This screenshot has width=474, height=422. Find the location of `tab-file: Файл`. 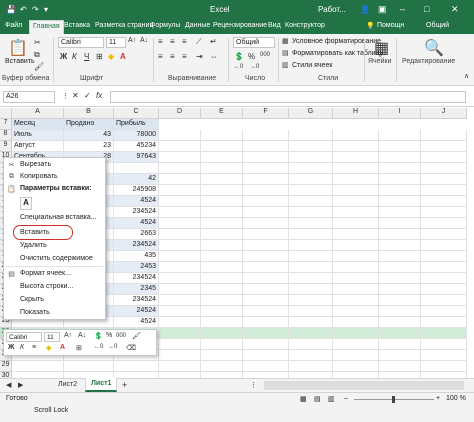

tab-file: Файл is located at coordinates (13, 25).